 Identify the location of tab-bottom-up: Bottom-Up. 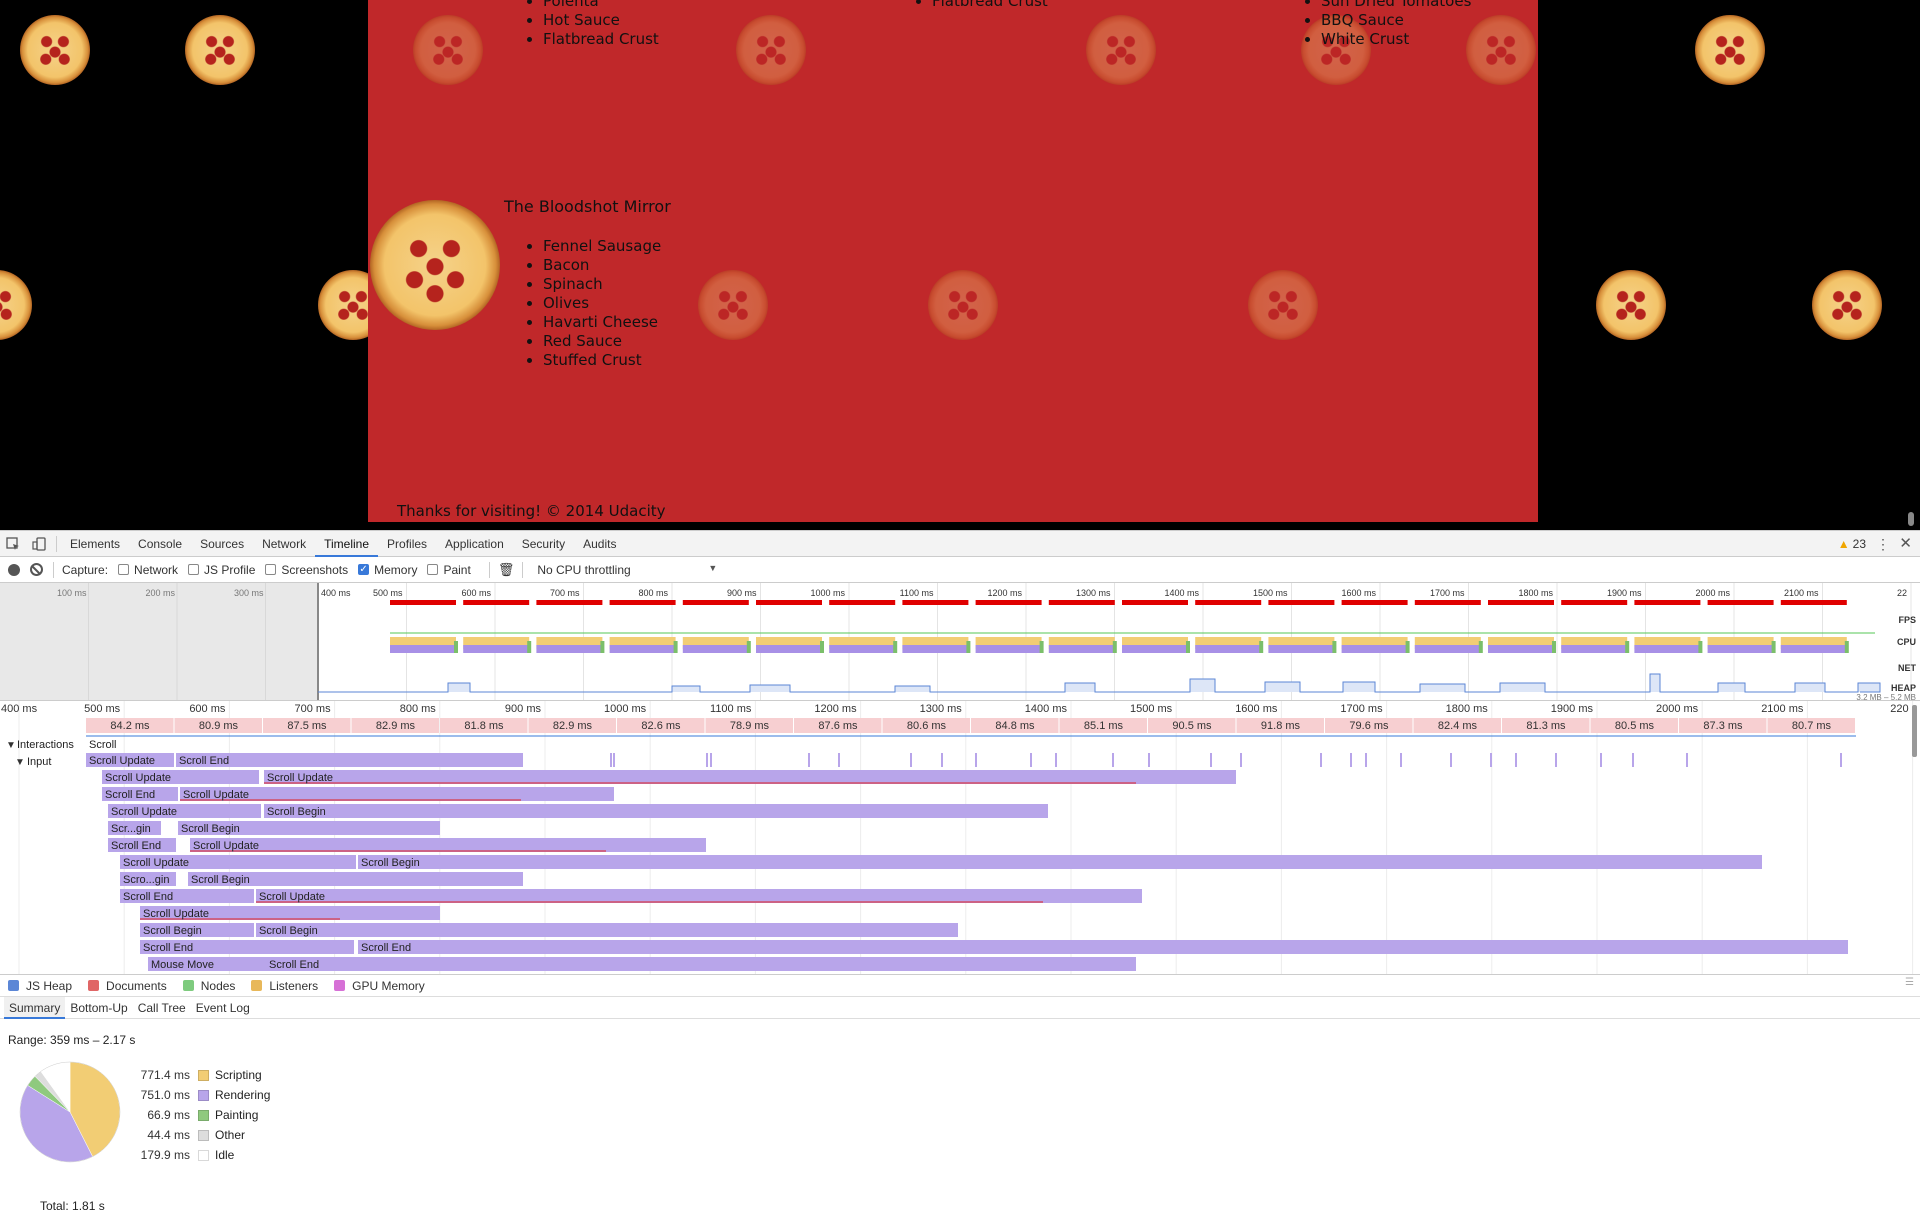
(98, 1008).